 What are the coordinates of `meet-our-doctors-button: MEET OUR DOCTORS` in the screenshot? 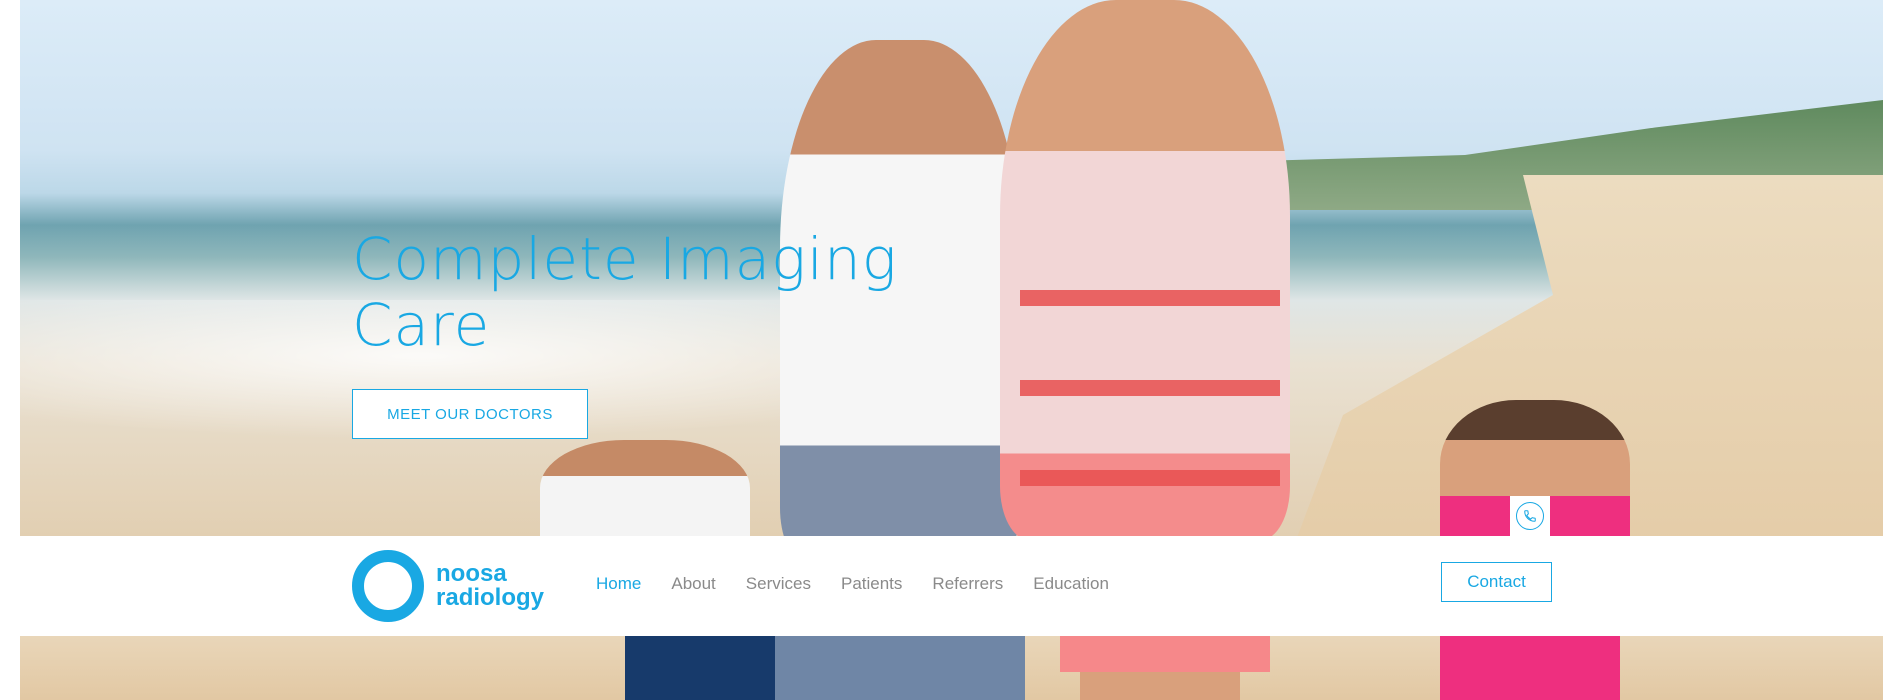 It's located at (470, 414).